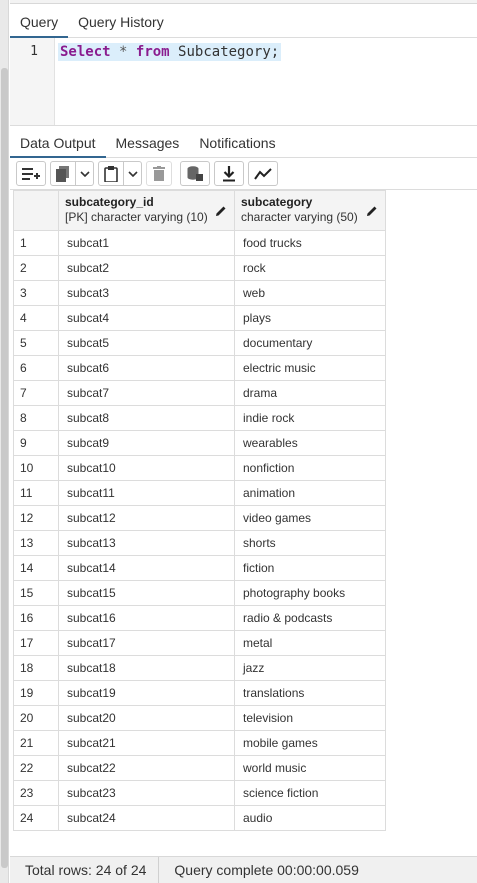 The height and width of the screenshot is (883, 477). I want to click on subcategory-id-cell: subcat6, so click(146, 368).